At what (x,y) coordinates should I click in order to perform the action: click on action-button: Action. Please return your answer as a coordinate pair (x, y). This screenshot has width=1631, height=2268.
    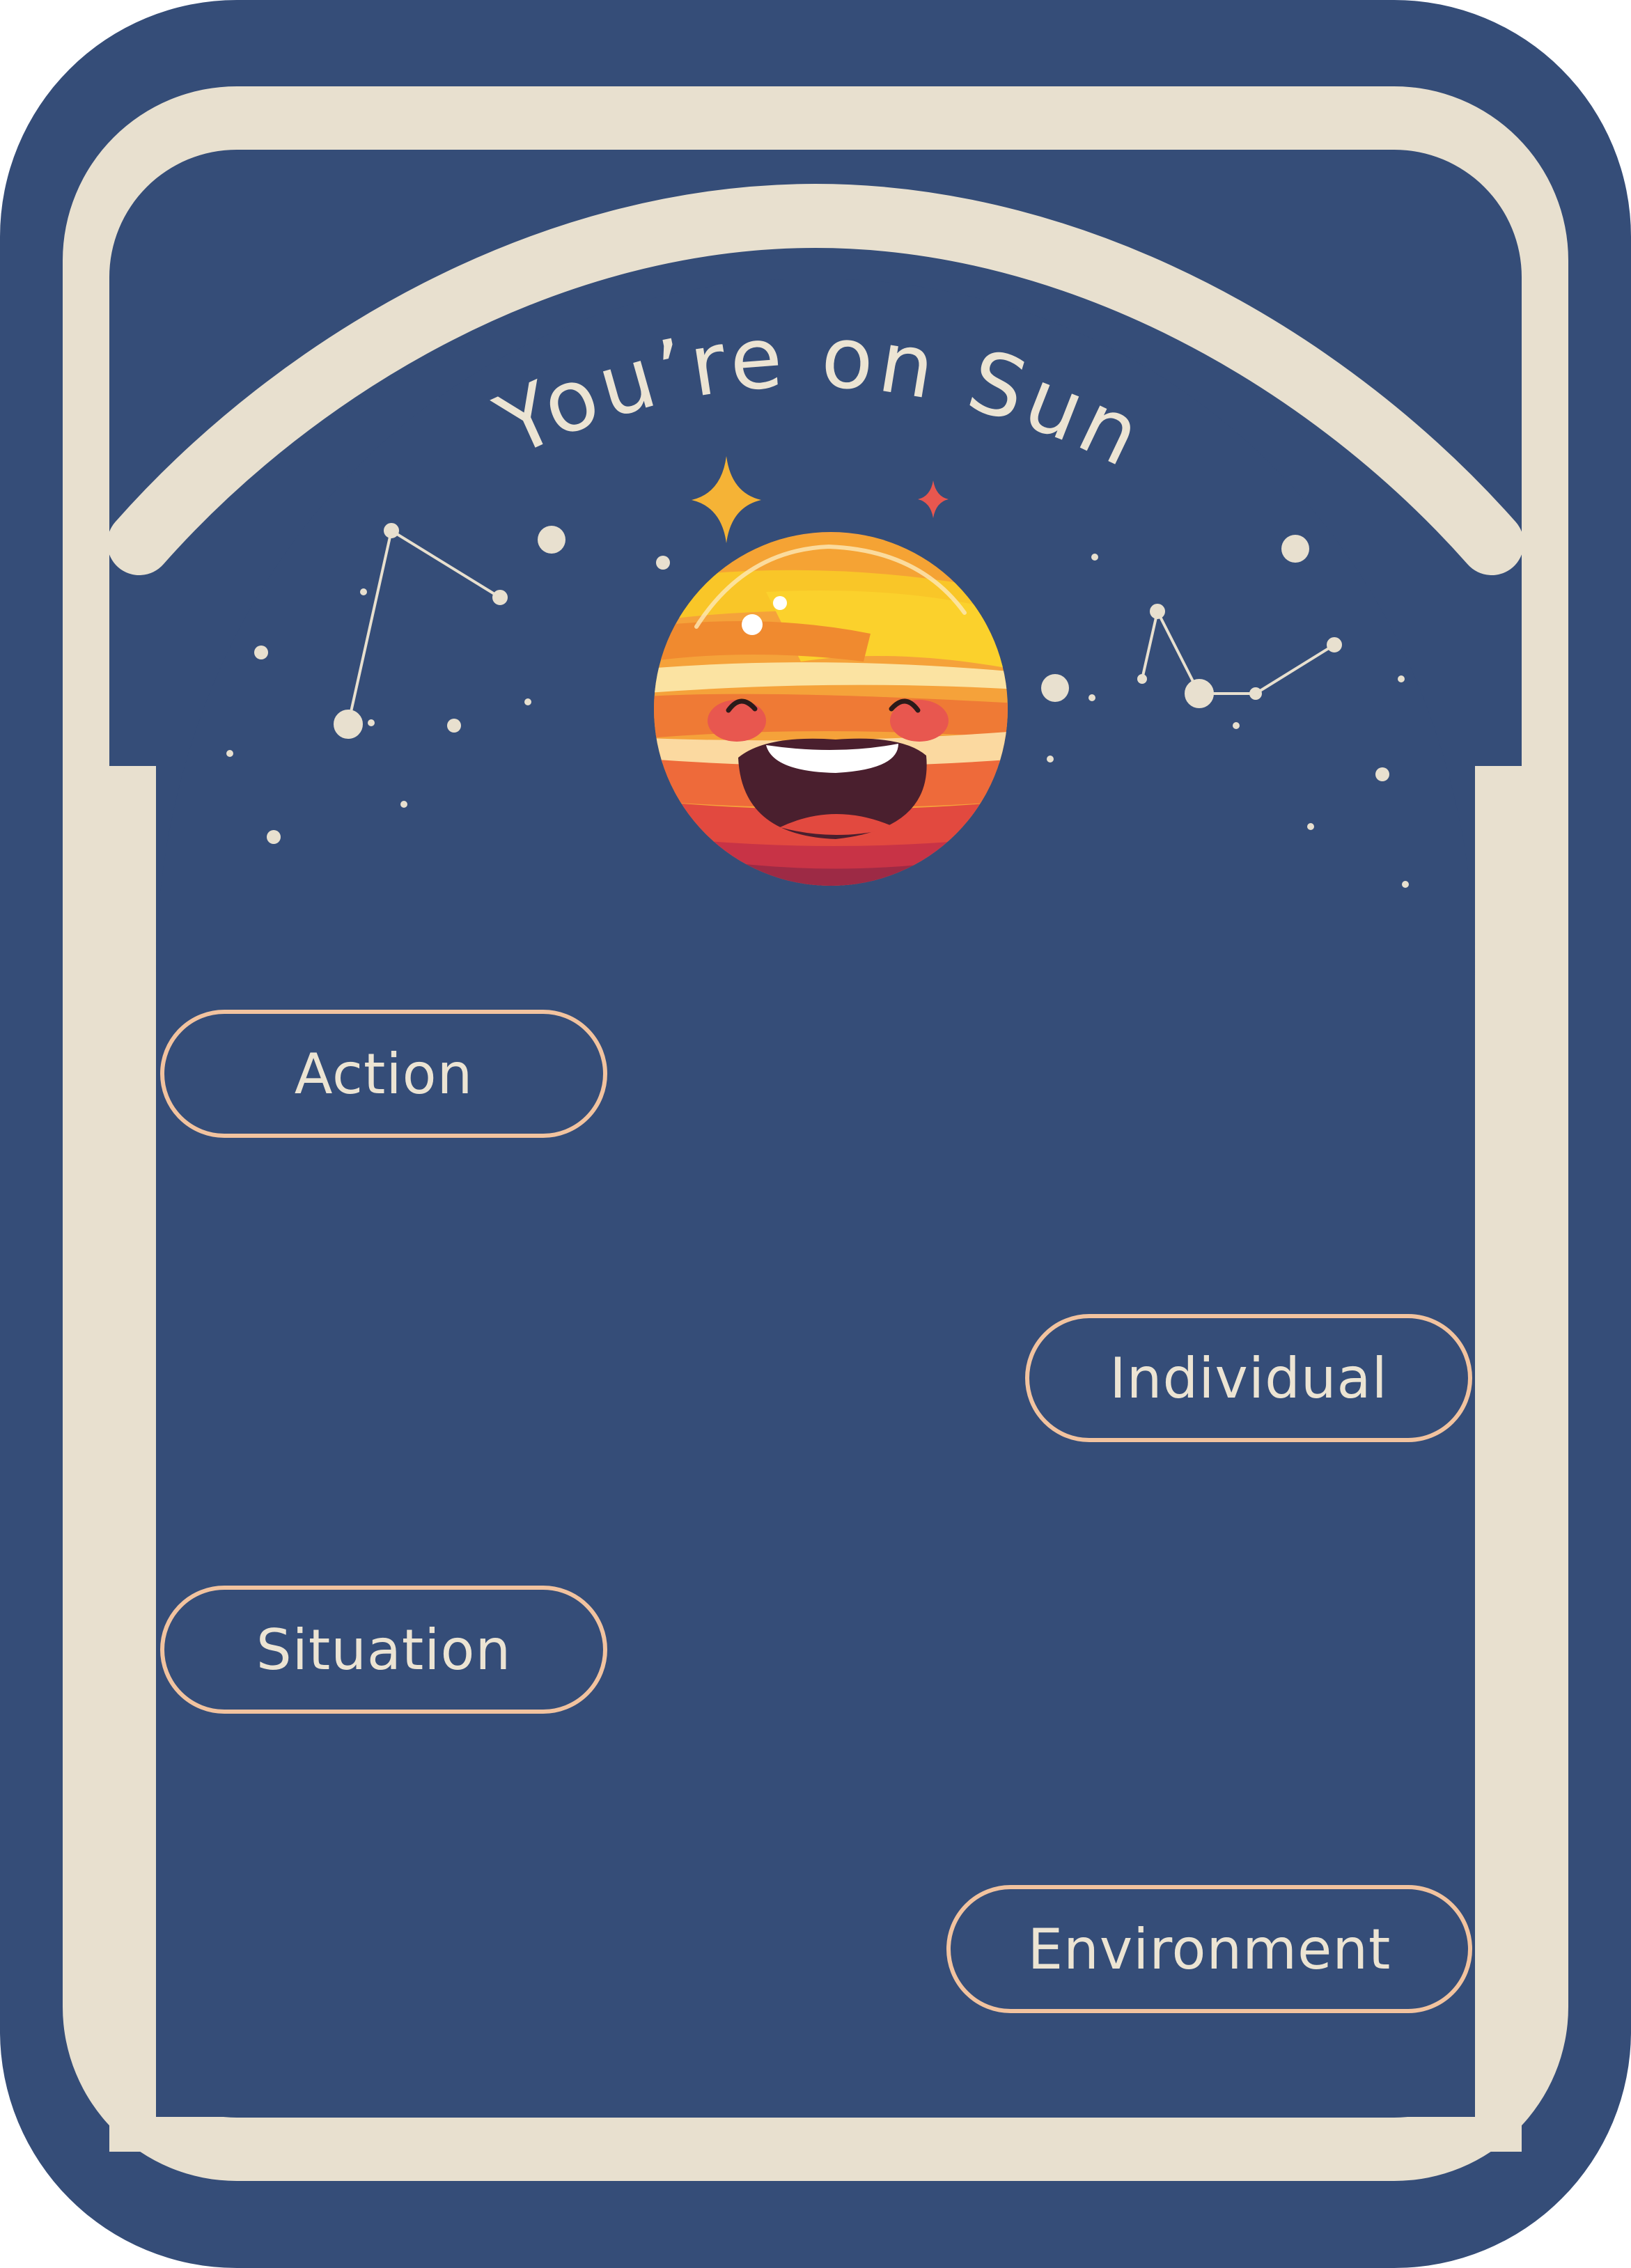
    Looking at the image, I should click on (383, 1074).